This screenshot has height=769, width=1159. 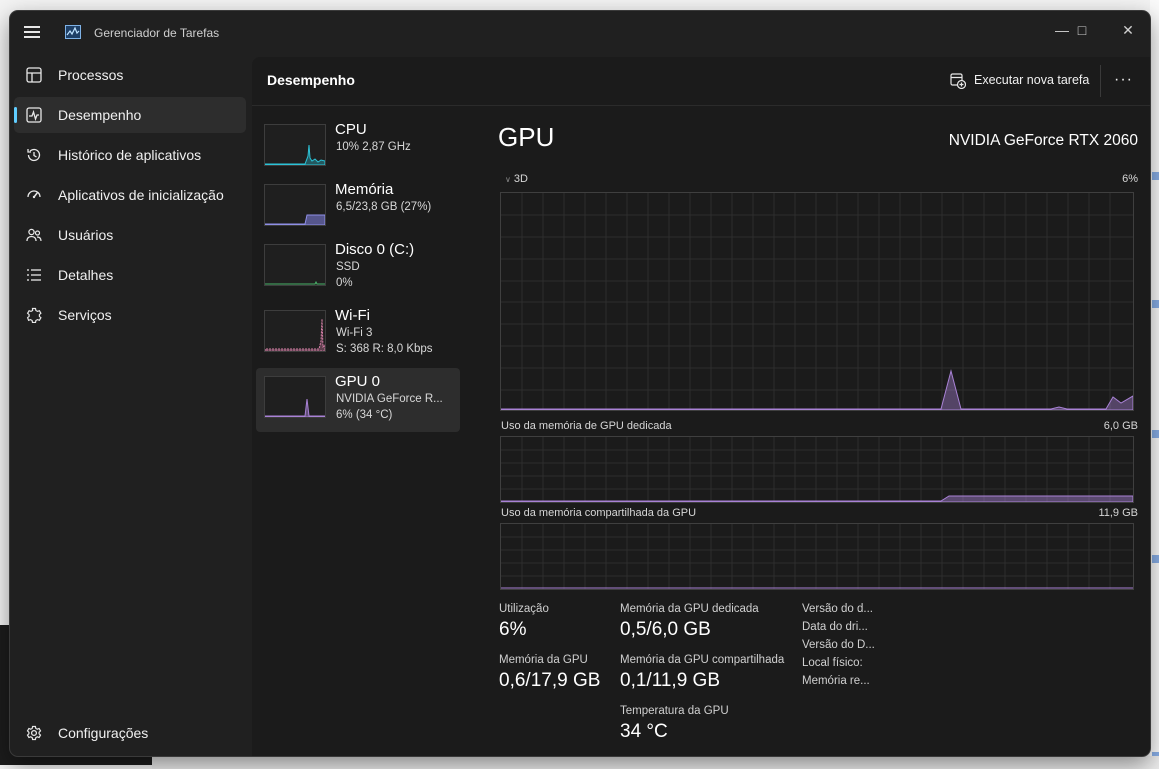 I want to click on resource-name: GPU 0, so click(x=358, y=381).